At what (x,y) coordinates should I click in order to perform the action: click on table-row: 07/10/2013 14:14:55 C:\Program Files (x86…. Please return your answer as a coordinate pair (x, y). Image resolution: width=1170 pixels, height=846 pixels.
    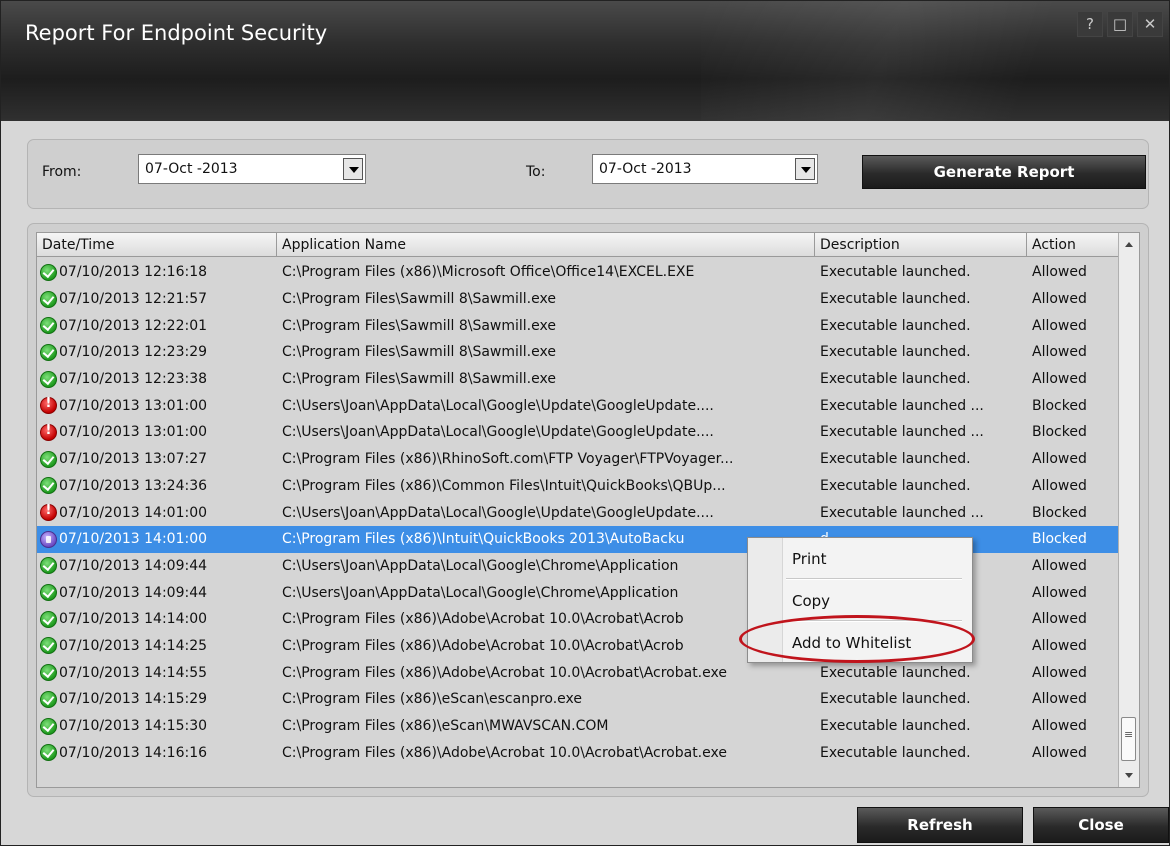
    Looking at the image, I should click on (578, 672).